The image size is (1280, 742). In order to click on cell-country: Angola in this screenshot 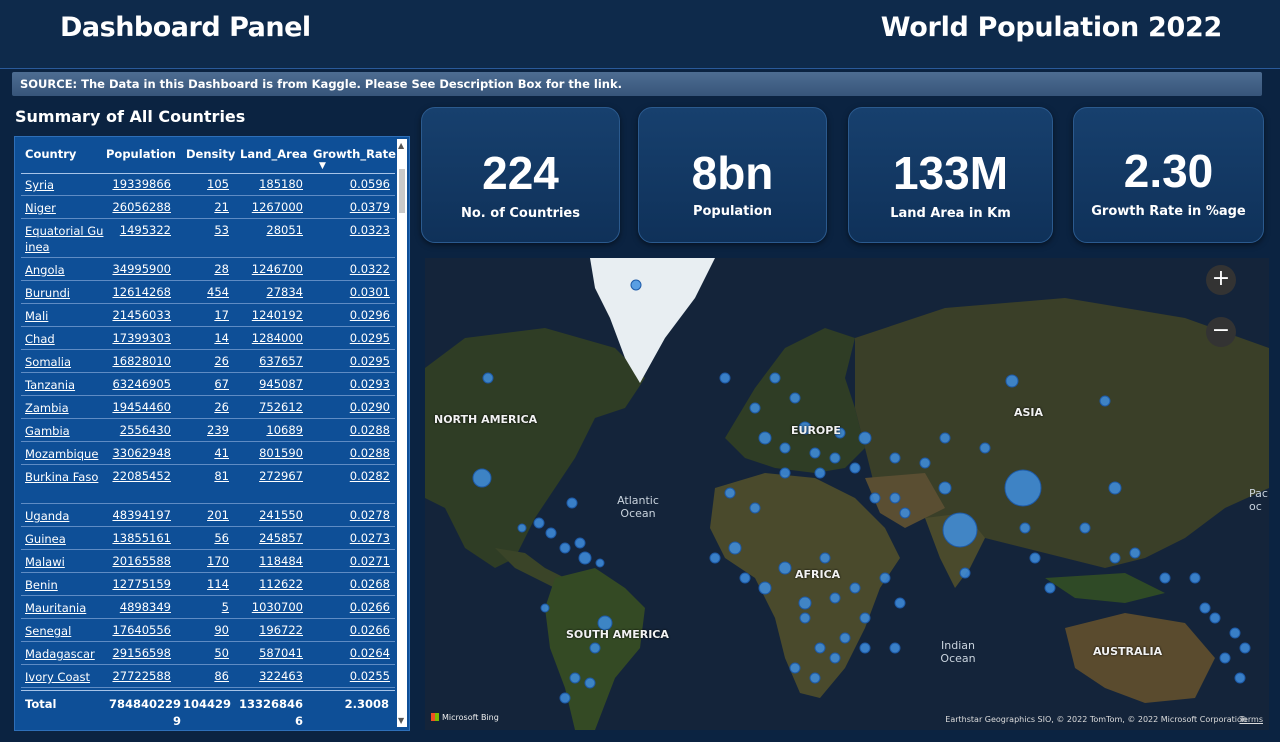, I will do `click(65, 270)`.